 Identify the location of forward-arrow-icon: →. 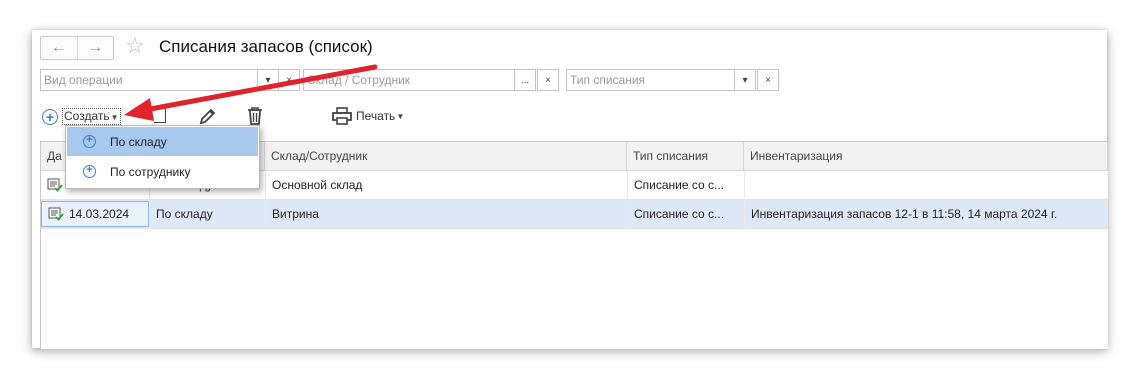
(95, 48).